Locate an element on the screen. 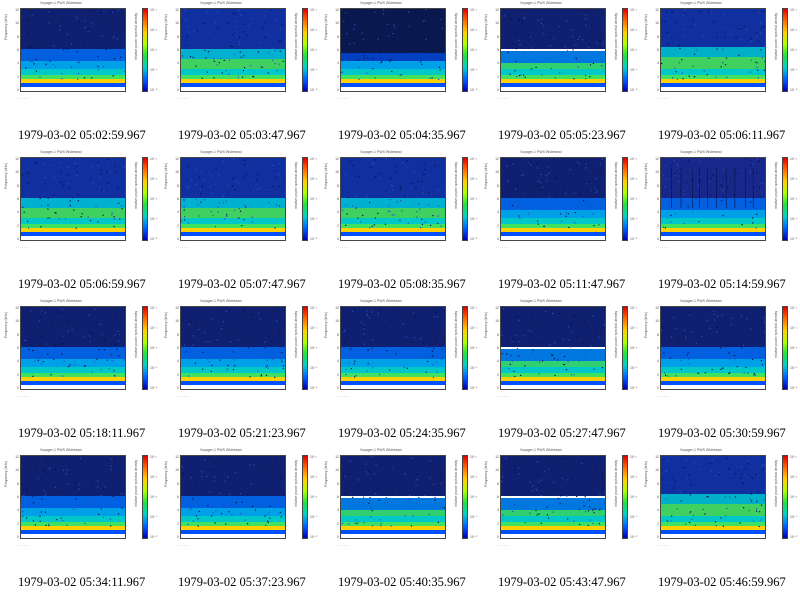 The image size is (800, 596). colorbar-label: relative power spectral density is located at coordinates (296, 185).